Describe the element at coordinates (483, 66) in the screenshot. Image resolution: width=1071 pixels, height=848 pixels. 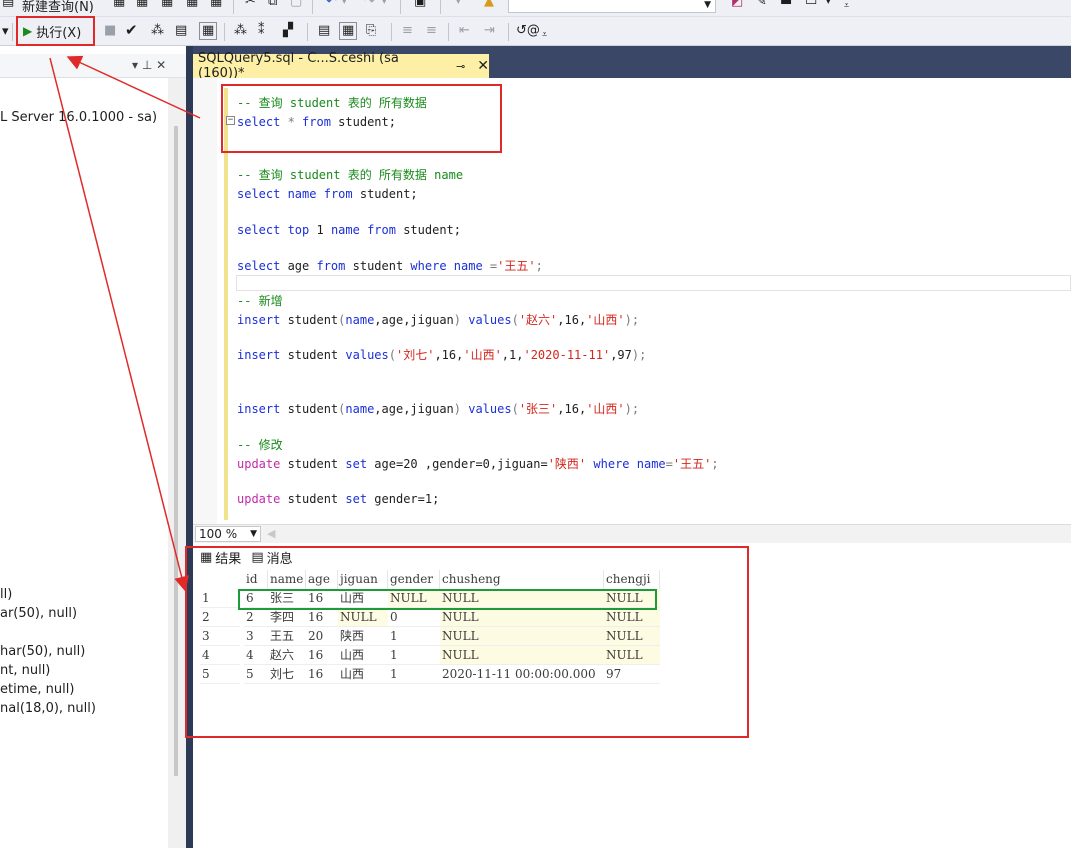
I see `close-icon: ✕` at that location.